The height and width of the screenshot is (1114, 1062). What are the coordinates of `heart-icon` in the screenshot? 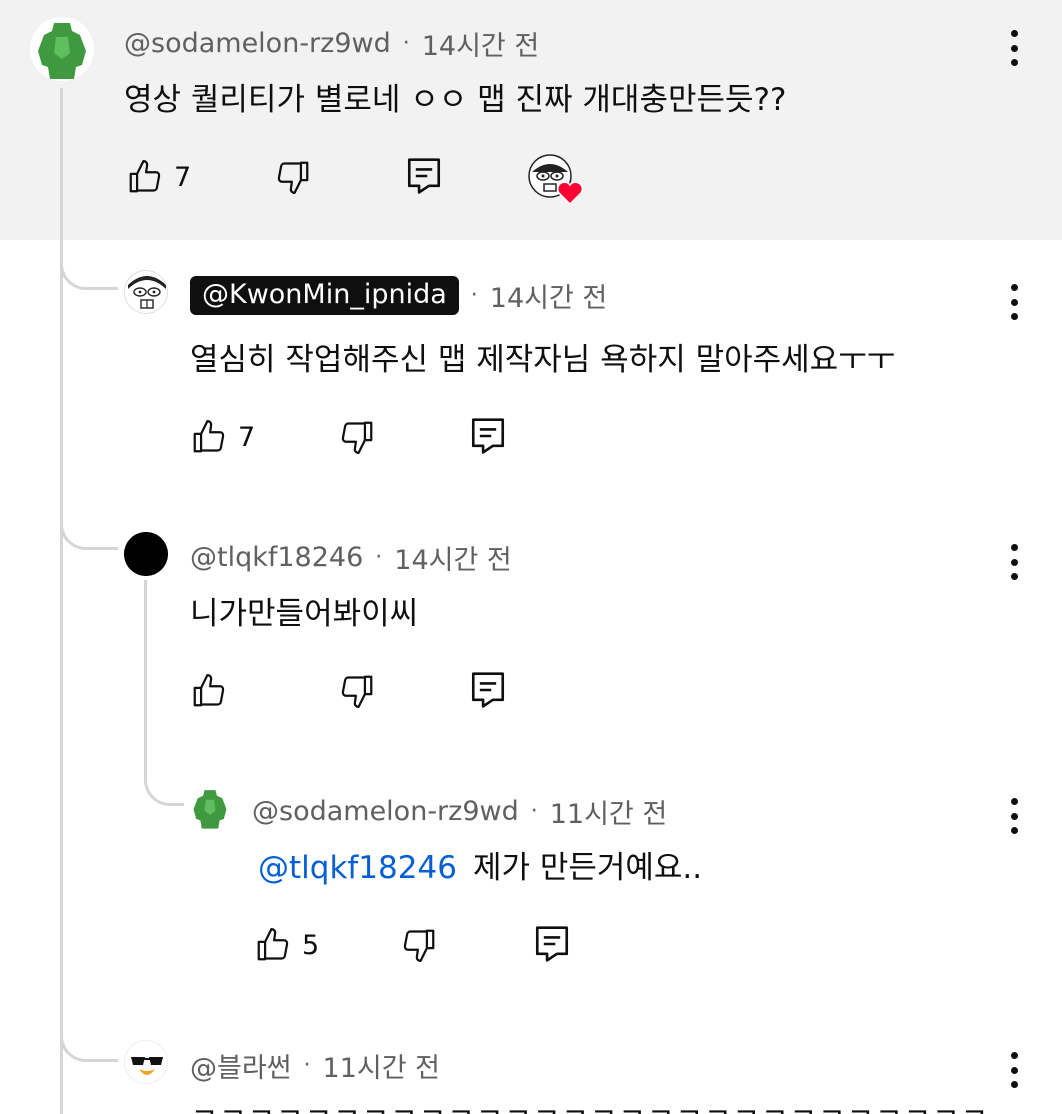 It's located at (556, 180).